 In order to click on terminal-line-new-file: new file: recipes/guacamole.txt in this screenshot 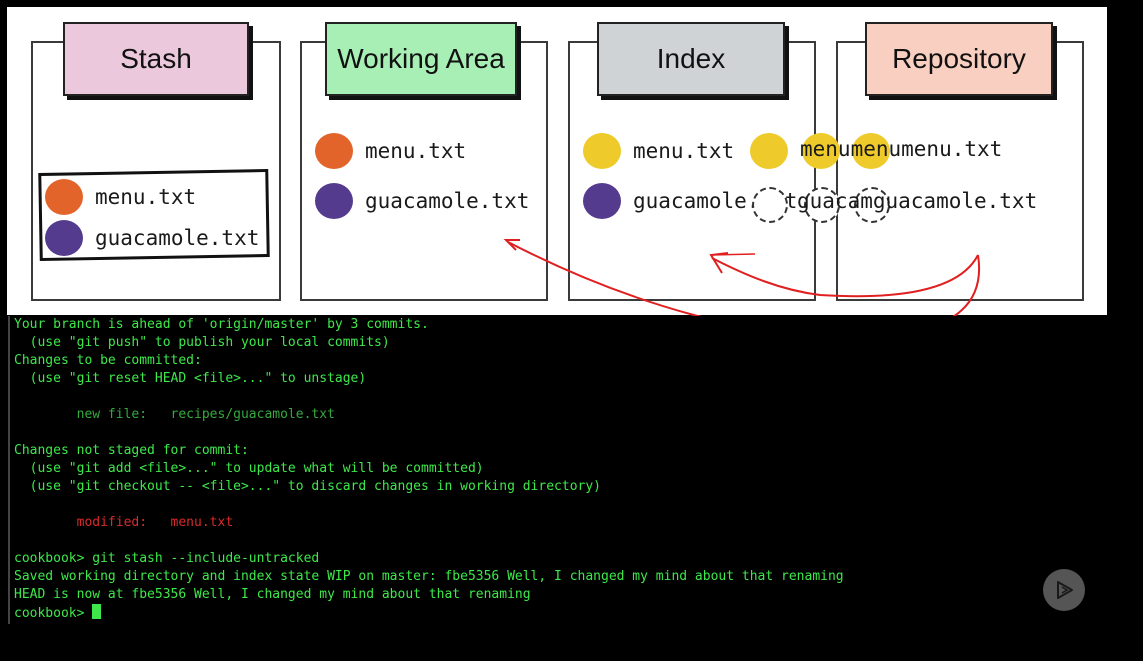, I will do `click(174, 414)`.